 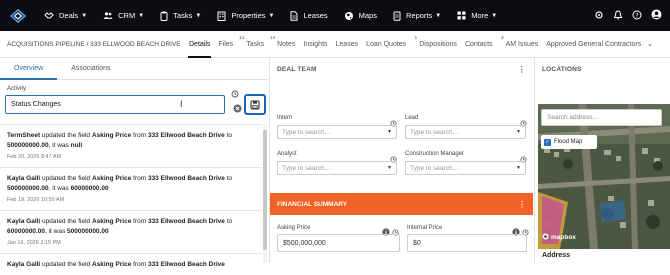 What do you see at coordinates (29, 69) in the screenshot?
I see `tab-overview: Overview` at bounding box center [29, 69].